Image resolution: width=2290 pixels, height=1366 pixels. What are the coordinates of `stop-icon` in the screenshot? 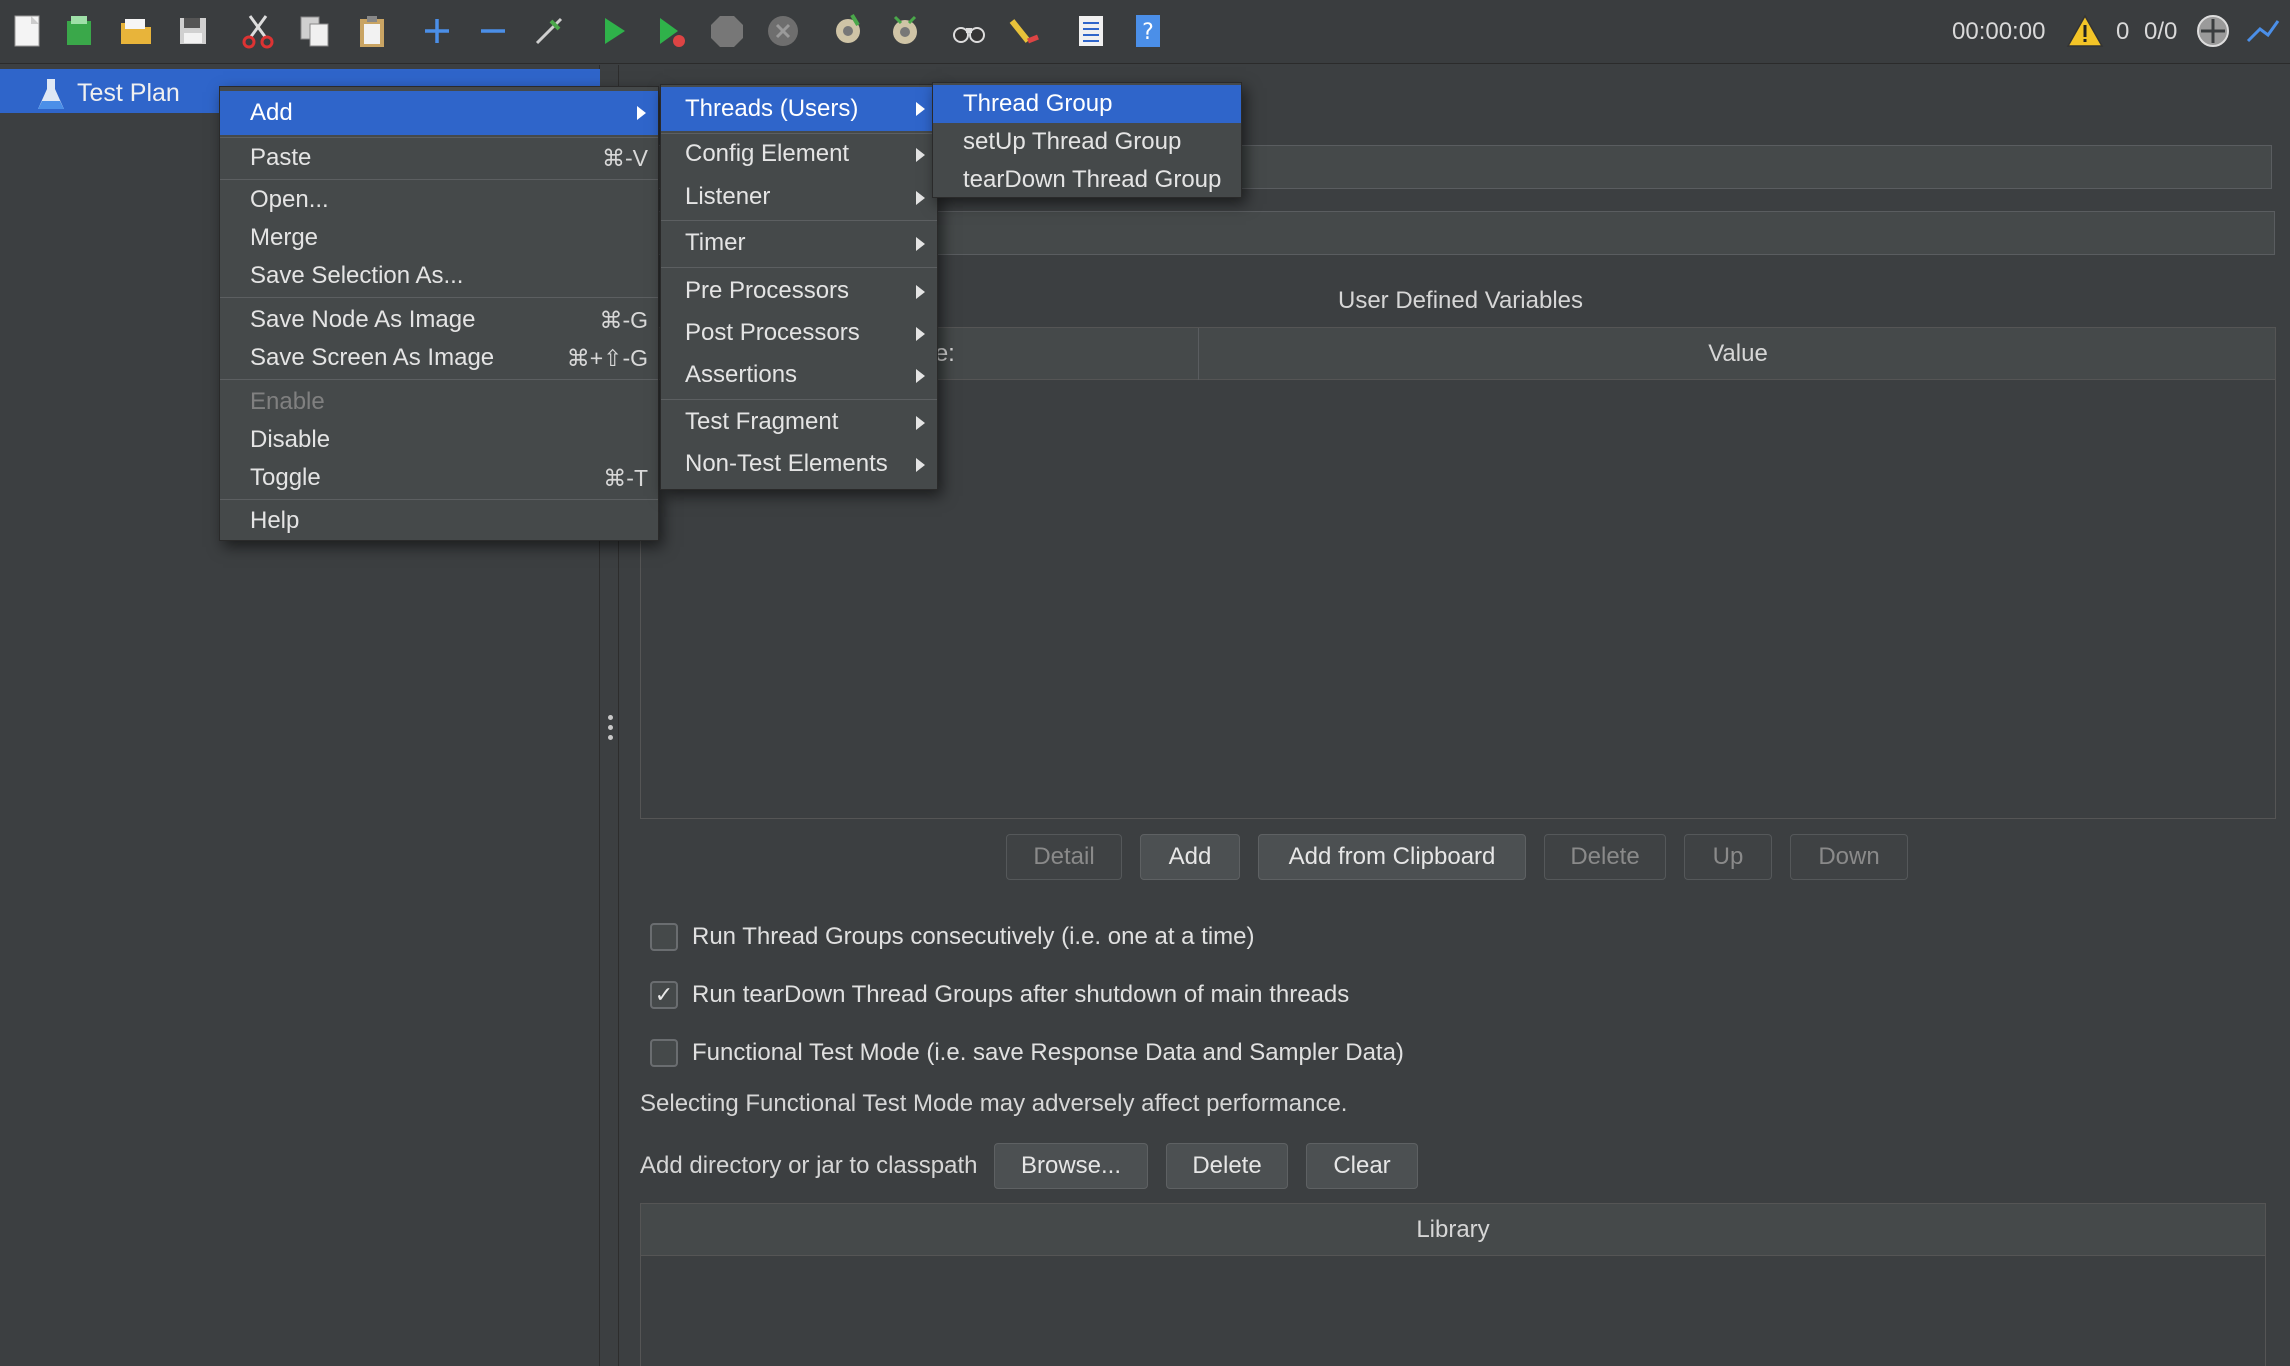 It's located at (727, 31).